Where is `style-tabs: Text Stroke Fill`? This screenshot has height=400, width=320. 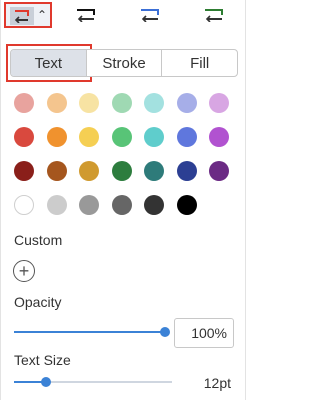
style-tabs: Text Stroke Fill is located at coordinates (124, 63).